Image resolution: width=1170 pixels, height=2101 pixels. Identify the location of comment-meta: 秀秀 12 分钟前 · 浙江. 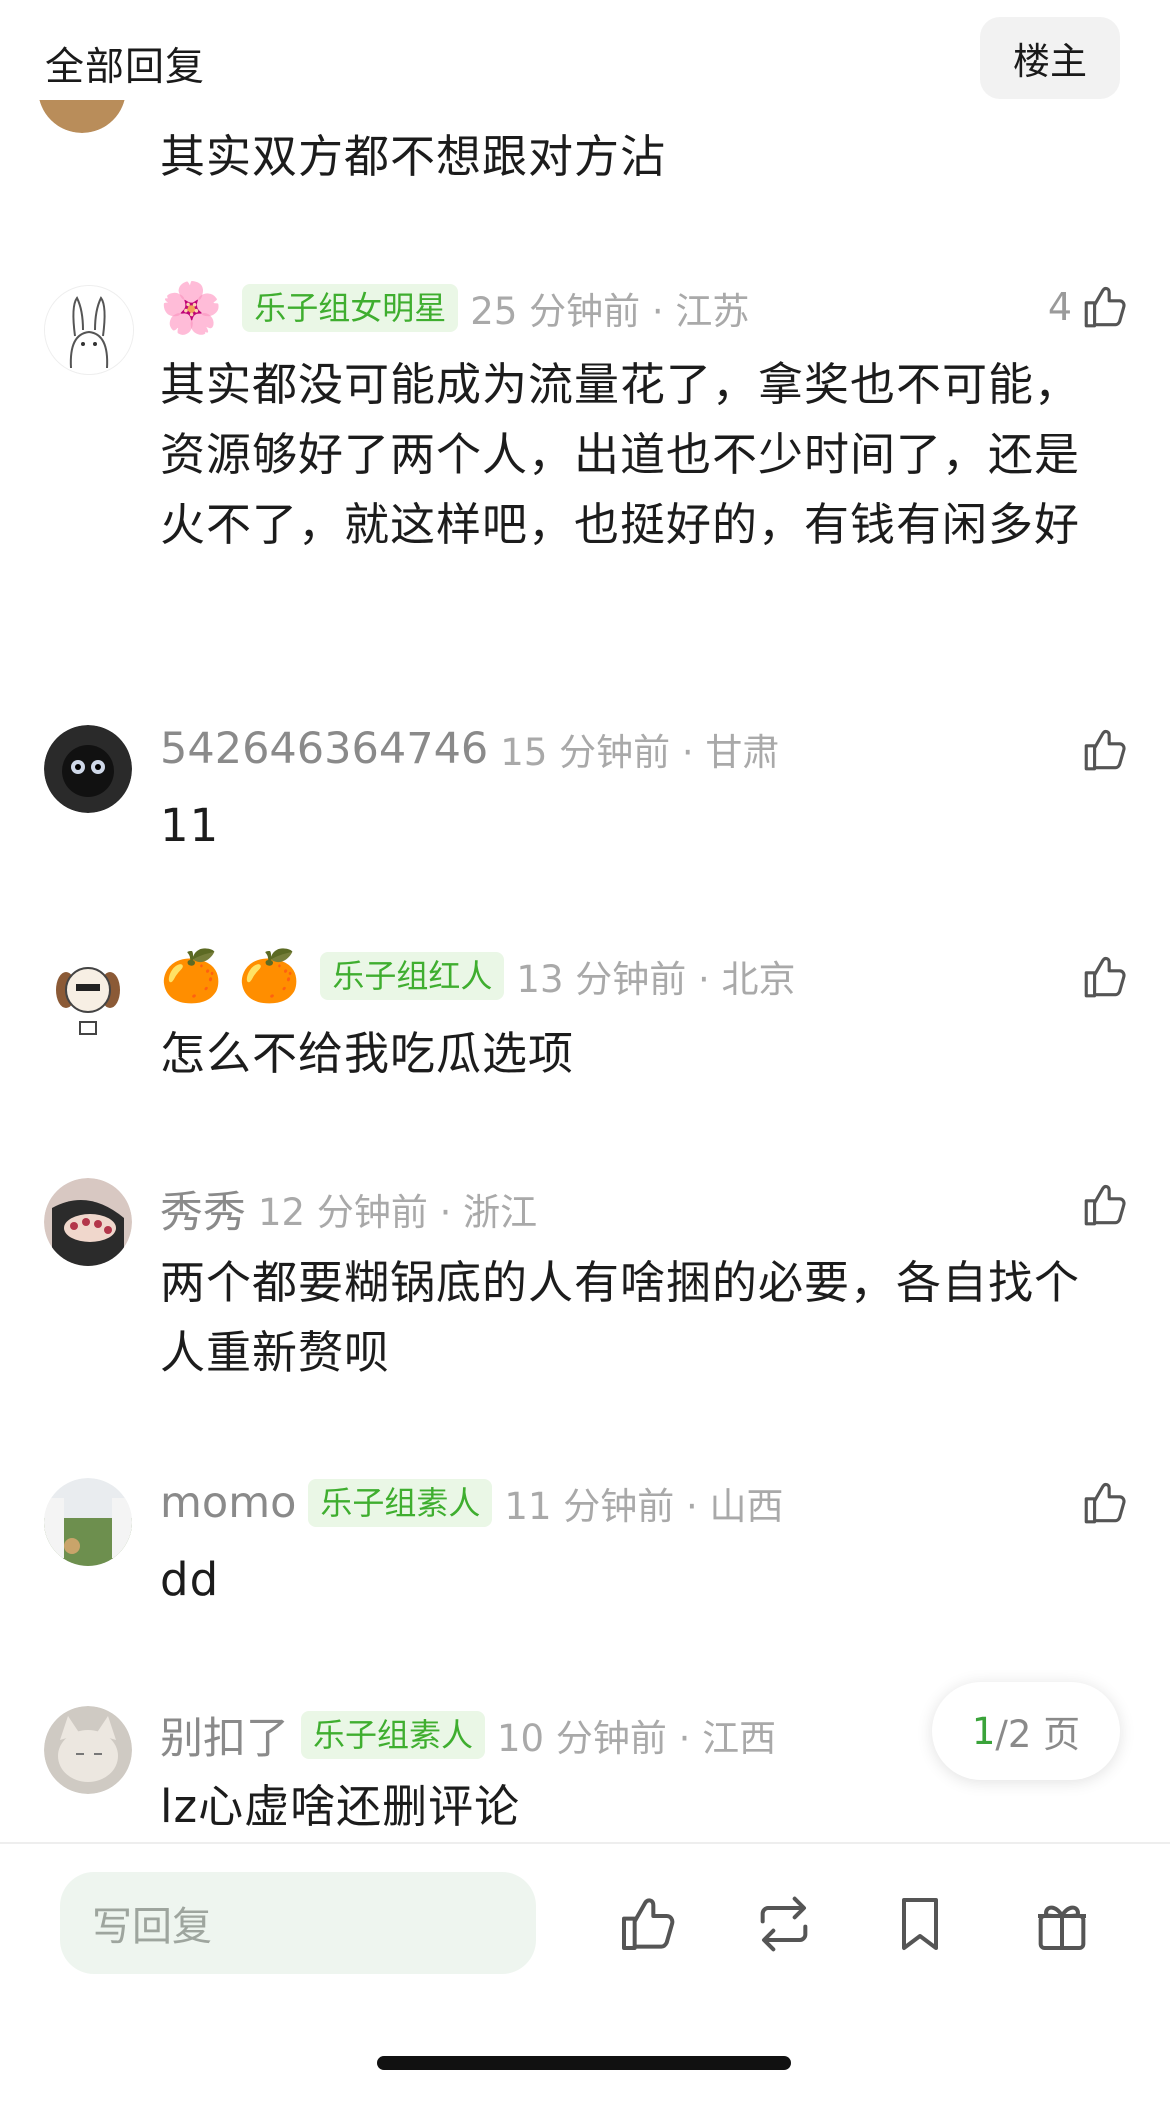
(348, 1209).